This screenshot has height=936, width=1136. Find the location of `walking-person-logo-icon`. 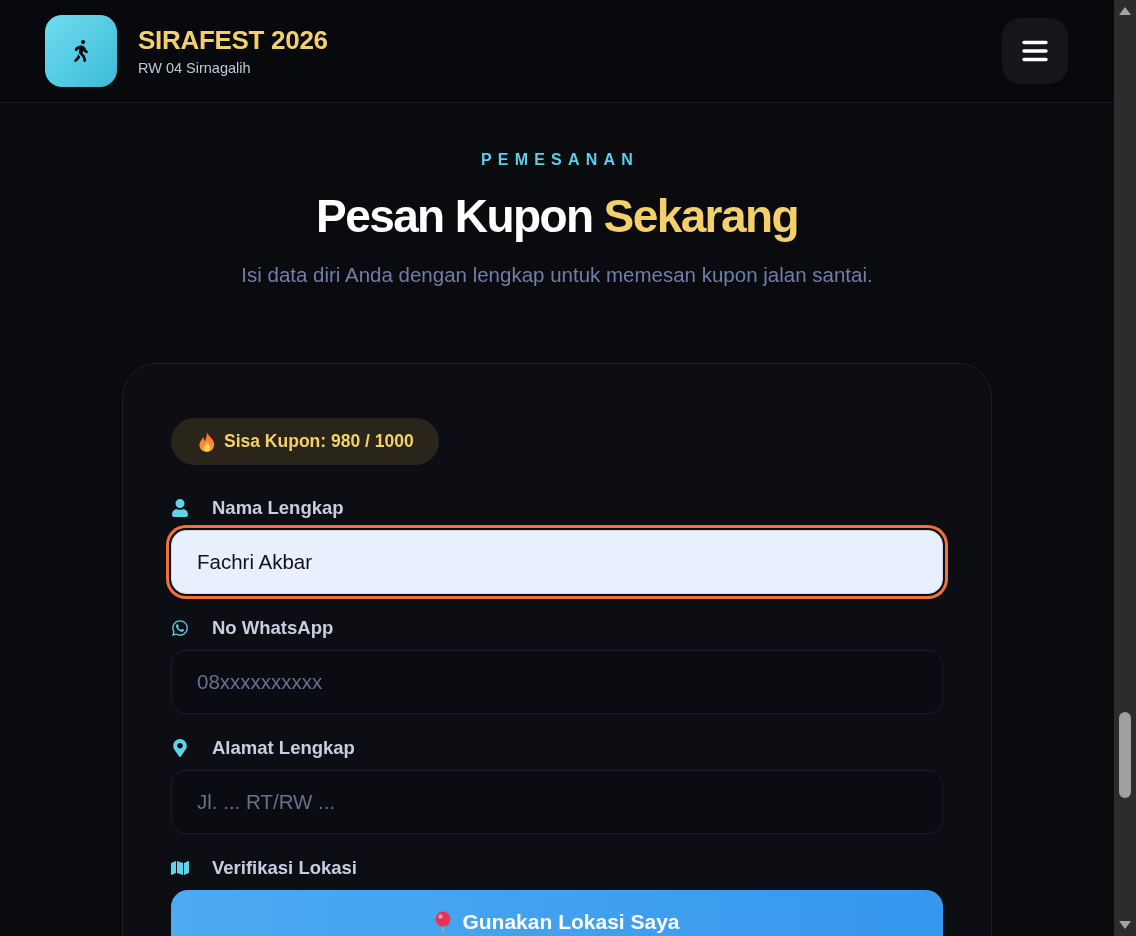

walking-person-logo-icon is located at coordinates (81, 51).